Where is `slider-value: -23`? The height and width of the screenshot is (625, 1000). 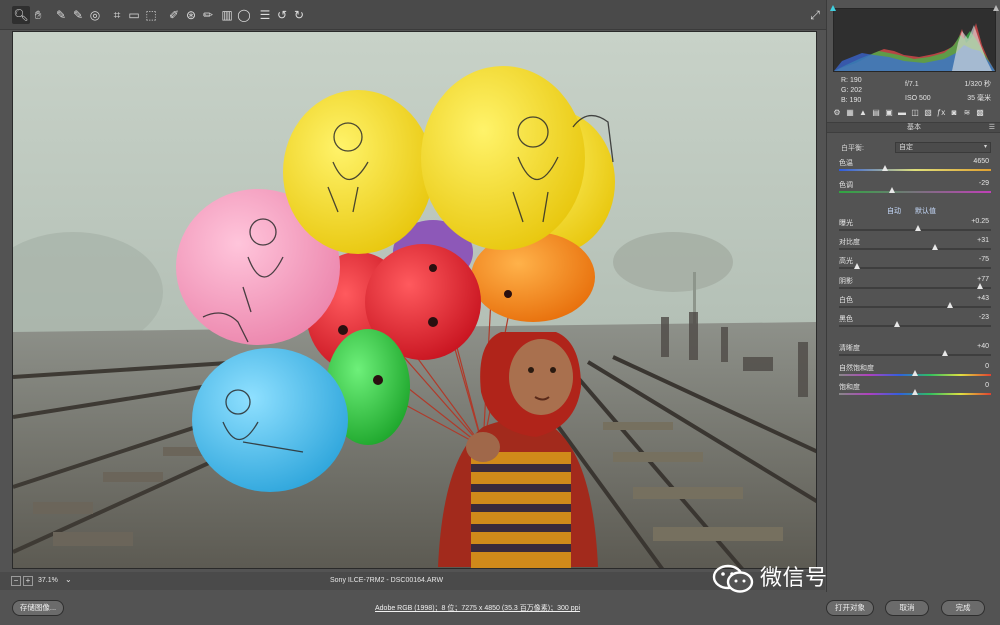 slider-value: -23 is located at coordinates (984, 317).